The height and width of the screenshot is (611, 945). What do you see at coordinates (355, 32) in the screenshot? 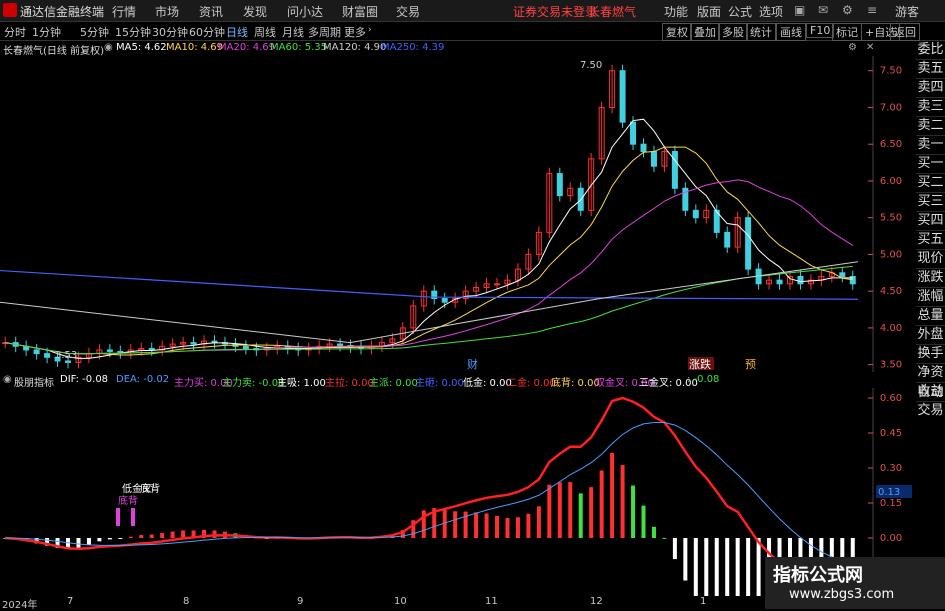
I see `period-more: 更多` at bounding box center [355, 32].